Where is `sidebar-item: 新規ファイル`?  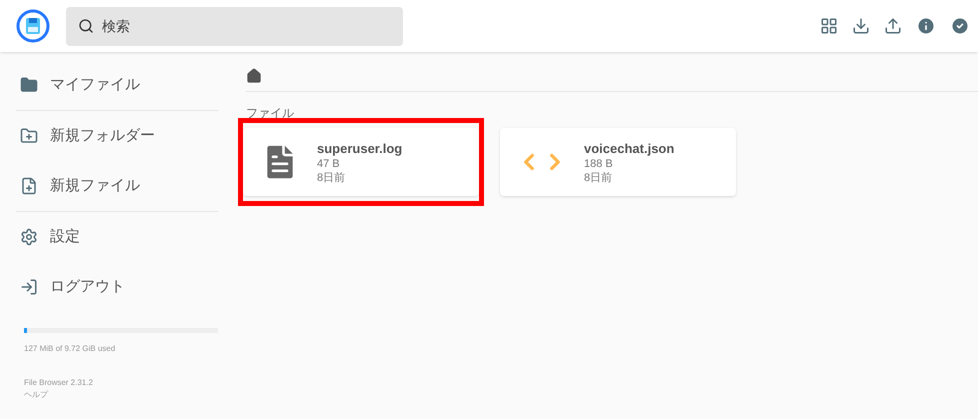 sidebar-item: 新規ファイル is located at coordinates (117, 186).